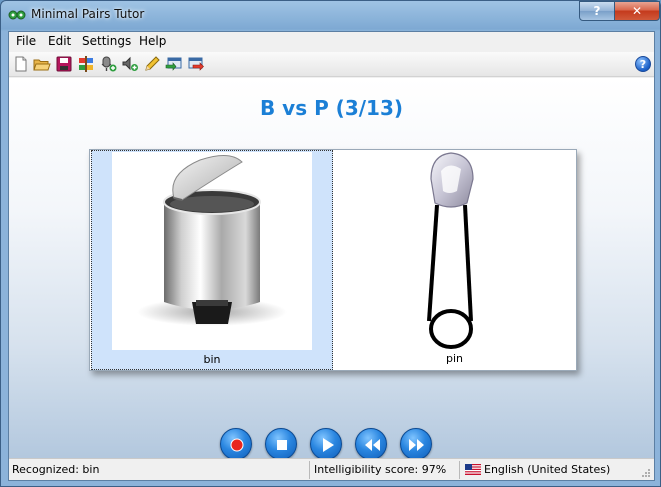  I want to click on new-file-icon, so click(21, 64).